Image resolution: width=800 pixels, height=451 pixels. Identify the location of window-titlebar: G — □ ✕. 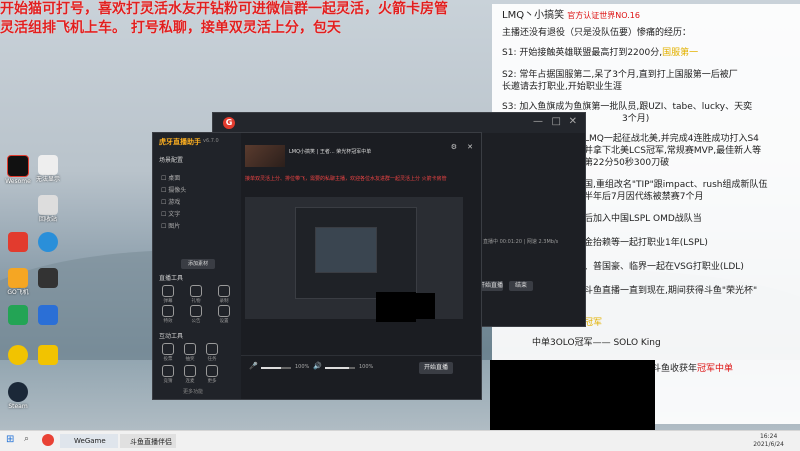
(399, 123).